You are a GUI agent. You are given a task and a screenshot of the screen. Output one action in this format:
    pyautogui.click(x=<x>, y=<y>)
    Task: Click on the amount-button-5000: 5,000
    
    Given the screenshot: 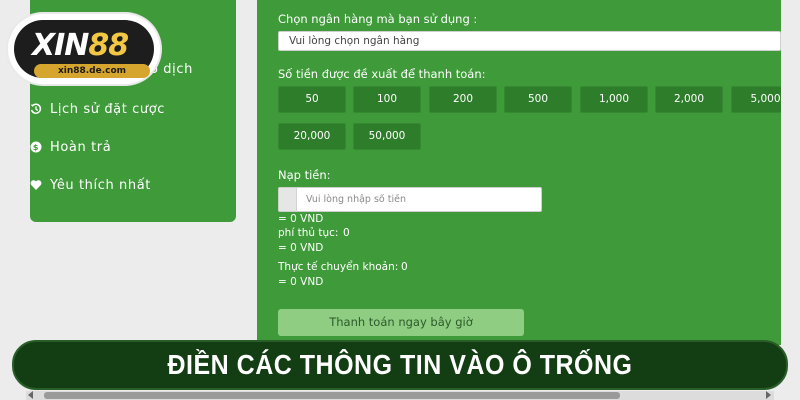 What is the action you would take?
    pyautogui.click(x=756, y=99)
    